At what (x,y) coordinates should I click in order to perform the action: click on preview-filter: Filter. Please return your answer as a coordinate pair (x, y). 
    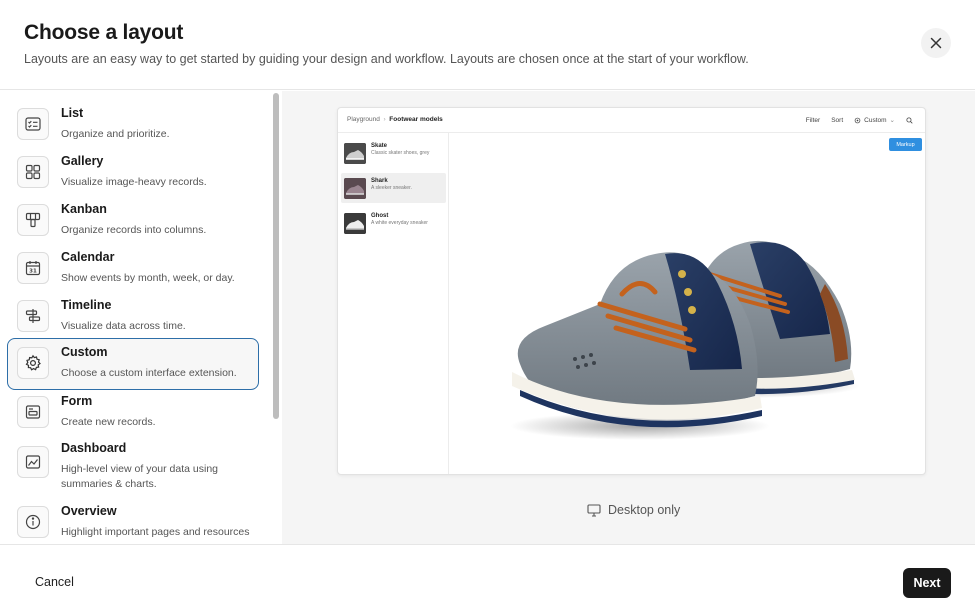
    Looking at the image, I should click on (813, 120).